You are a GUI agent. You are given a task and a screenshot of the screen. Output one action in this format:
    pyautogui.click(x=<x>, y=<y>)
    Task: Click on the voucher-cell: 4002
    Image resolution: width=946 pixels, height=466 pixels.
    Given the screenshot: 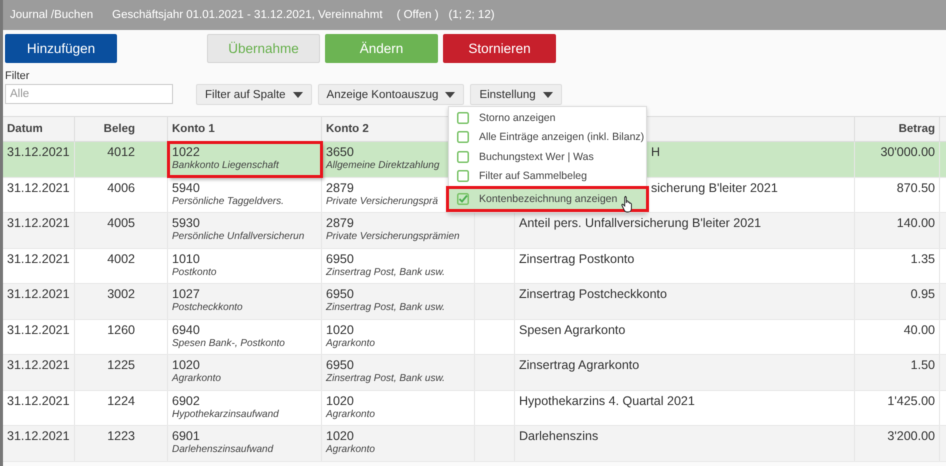 What is the action you would take?
    pyautogui.click(x=121, y=259)
    